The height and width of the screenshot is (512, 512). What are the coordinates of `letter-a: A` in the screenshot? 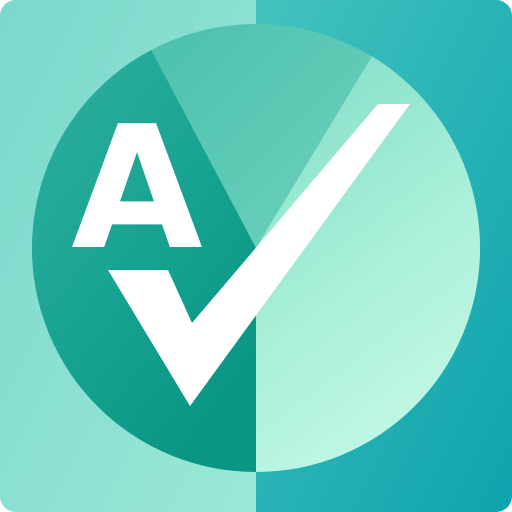 It's located at (137, 189).